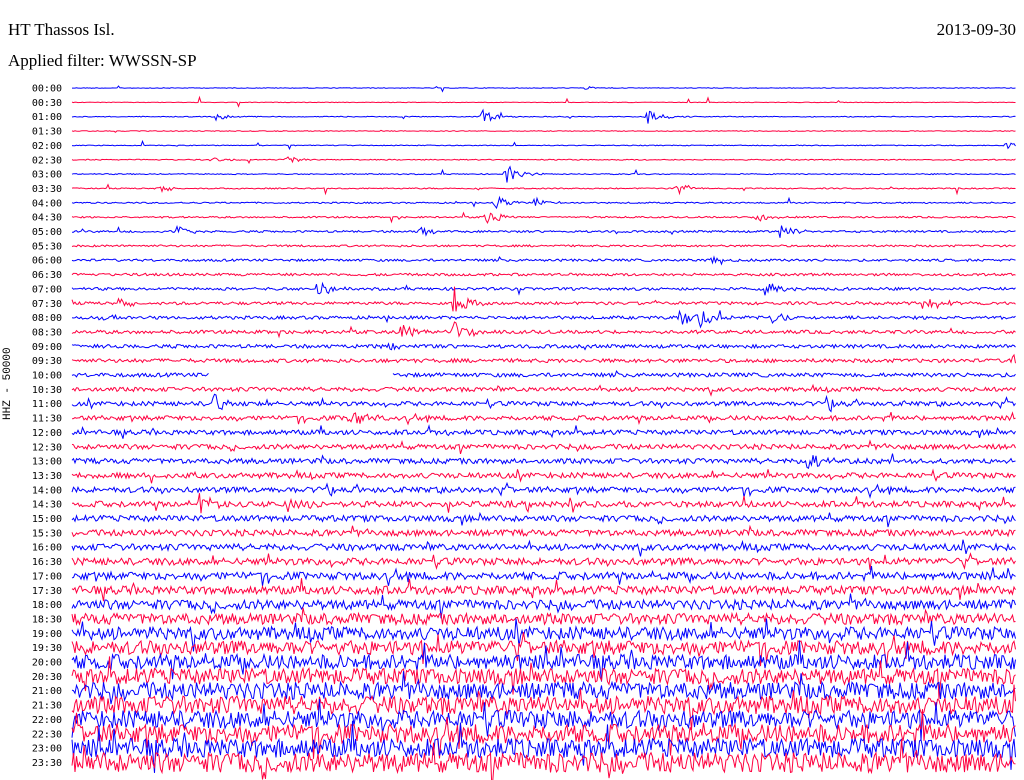  I want to click on time-label: 04:30, so click(47, 218).